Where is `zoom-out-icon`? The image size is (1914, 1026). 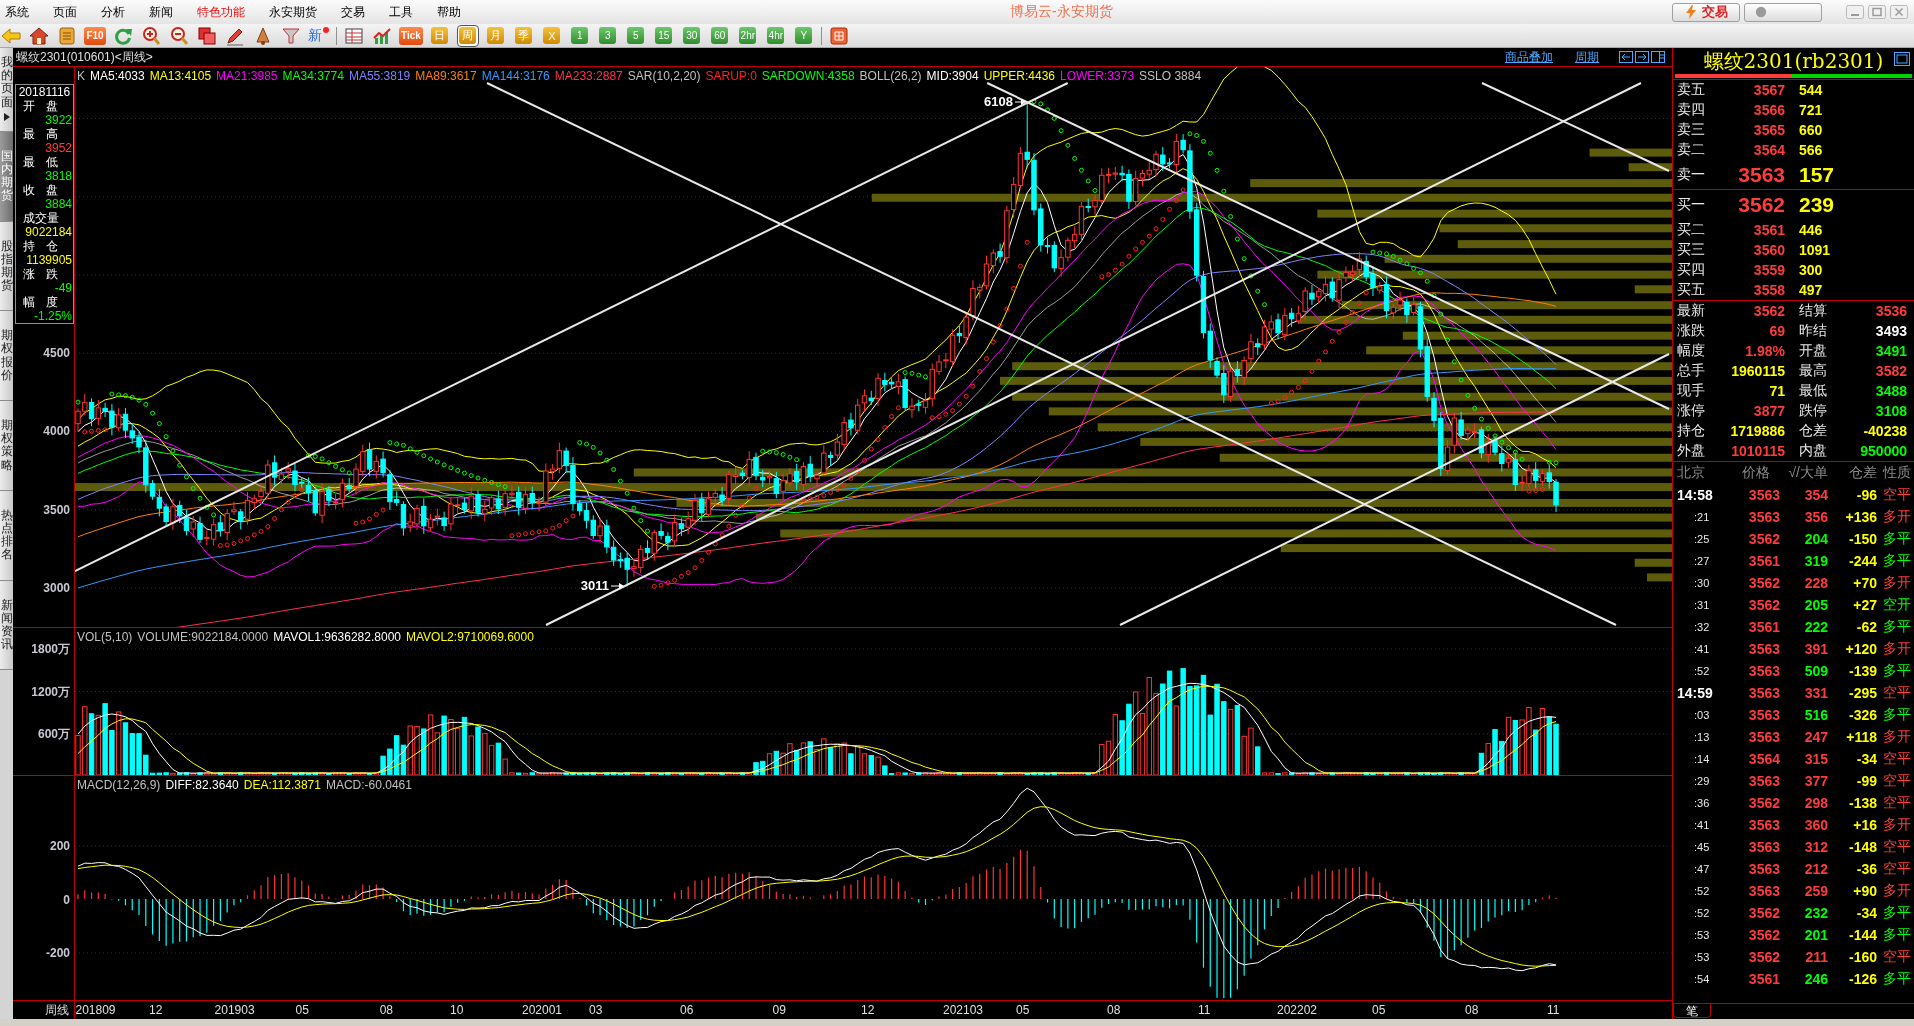
zoom-out-icon is located at coordinates (179, 35).